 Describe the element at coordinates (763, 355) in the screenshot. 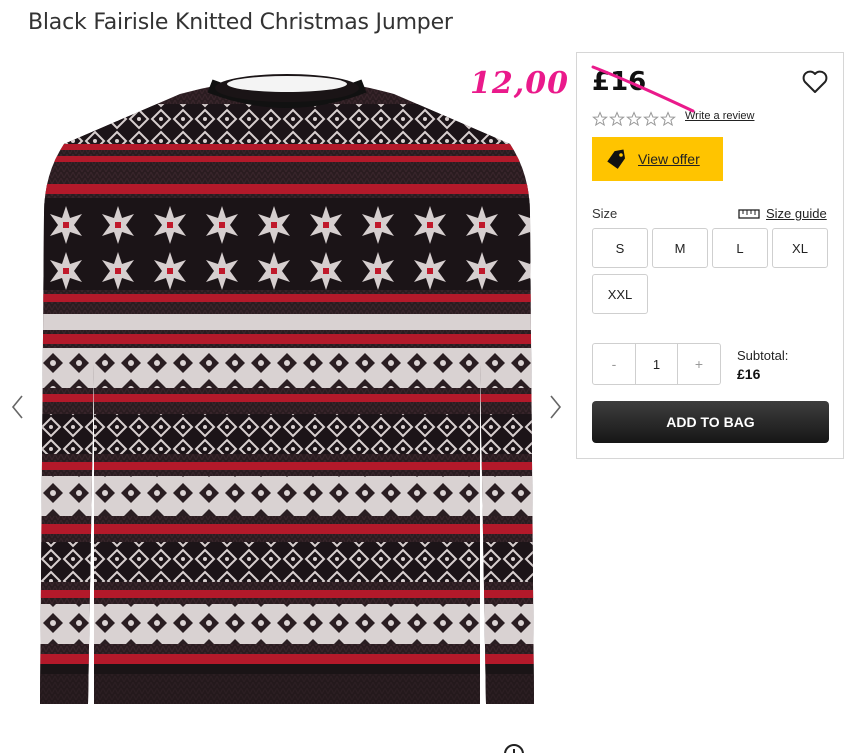

I see `subtotal-label: Subtotal:` at that location.